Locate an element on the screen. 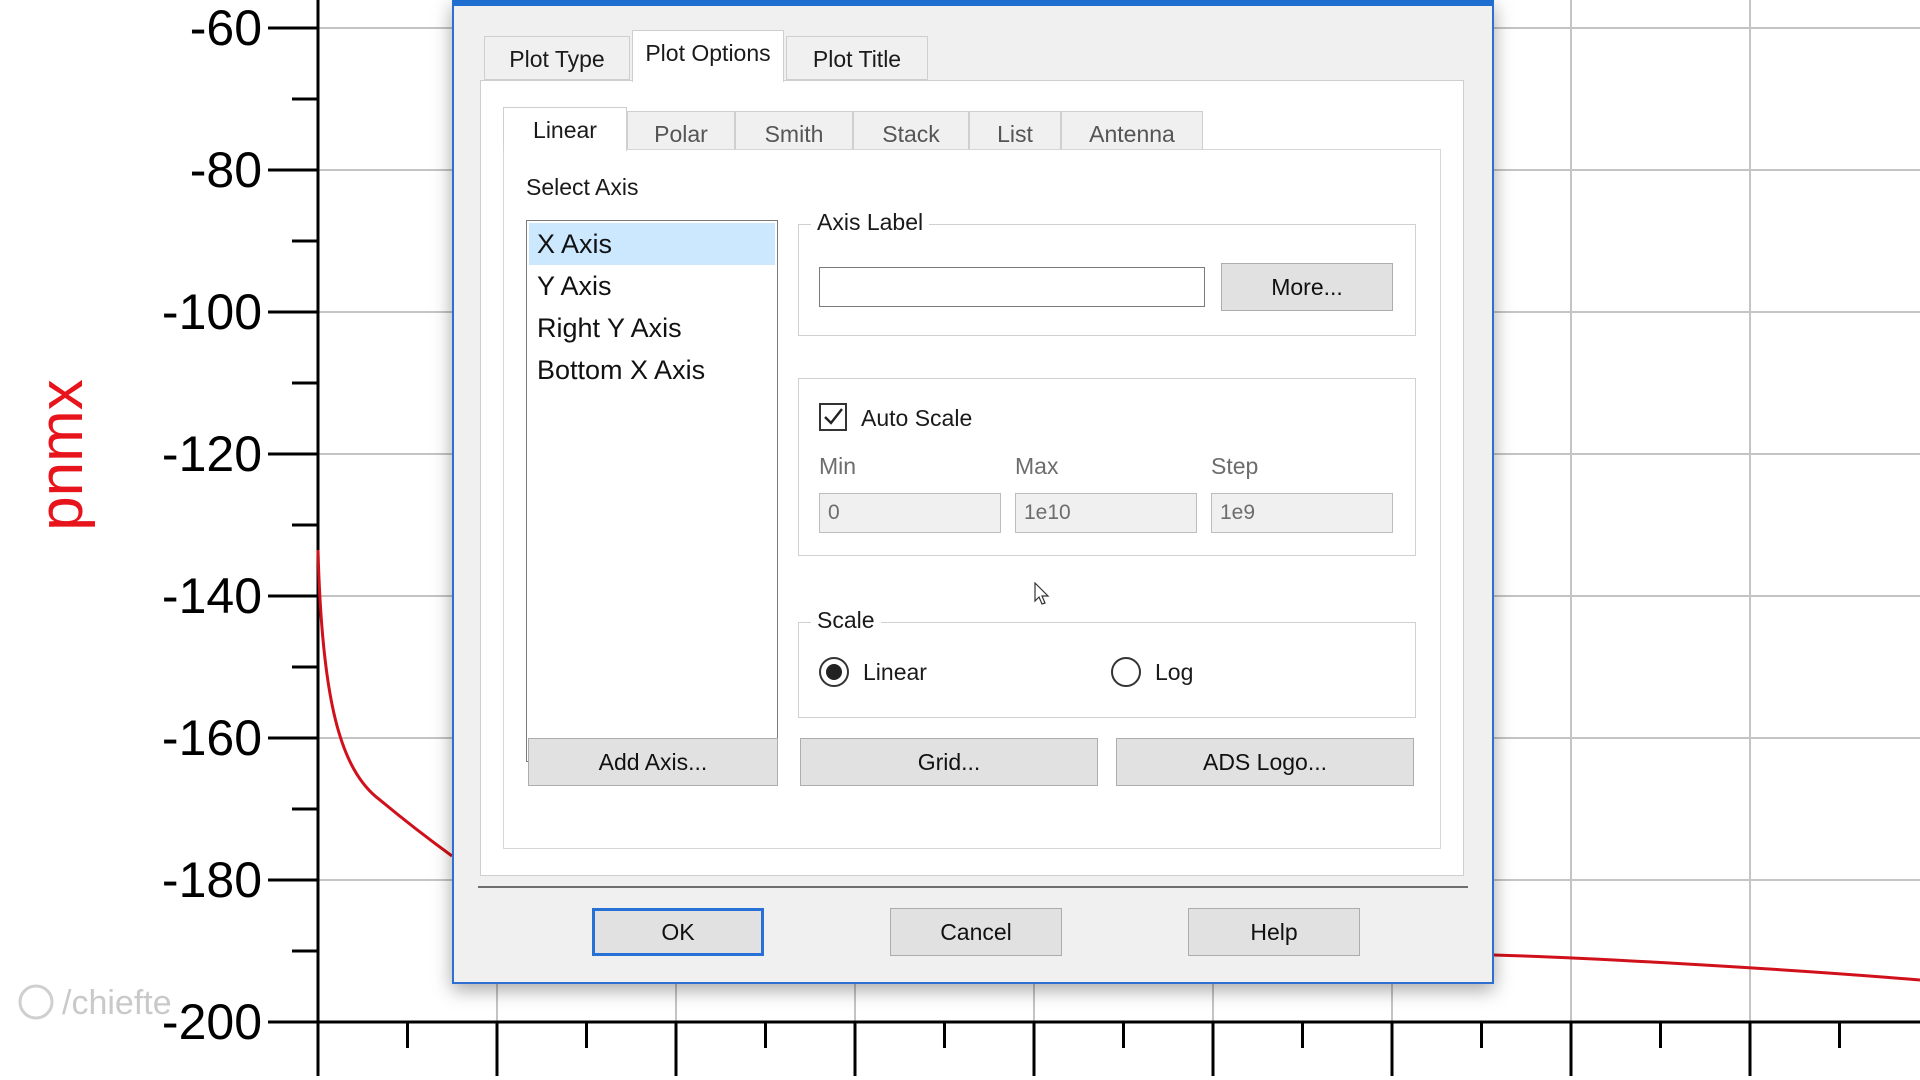  tab-antenna: Antenna is located at coordinates (1132, 131).